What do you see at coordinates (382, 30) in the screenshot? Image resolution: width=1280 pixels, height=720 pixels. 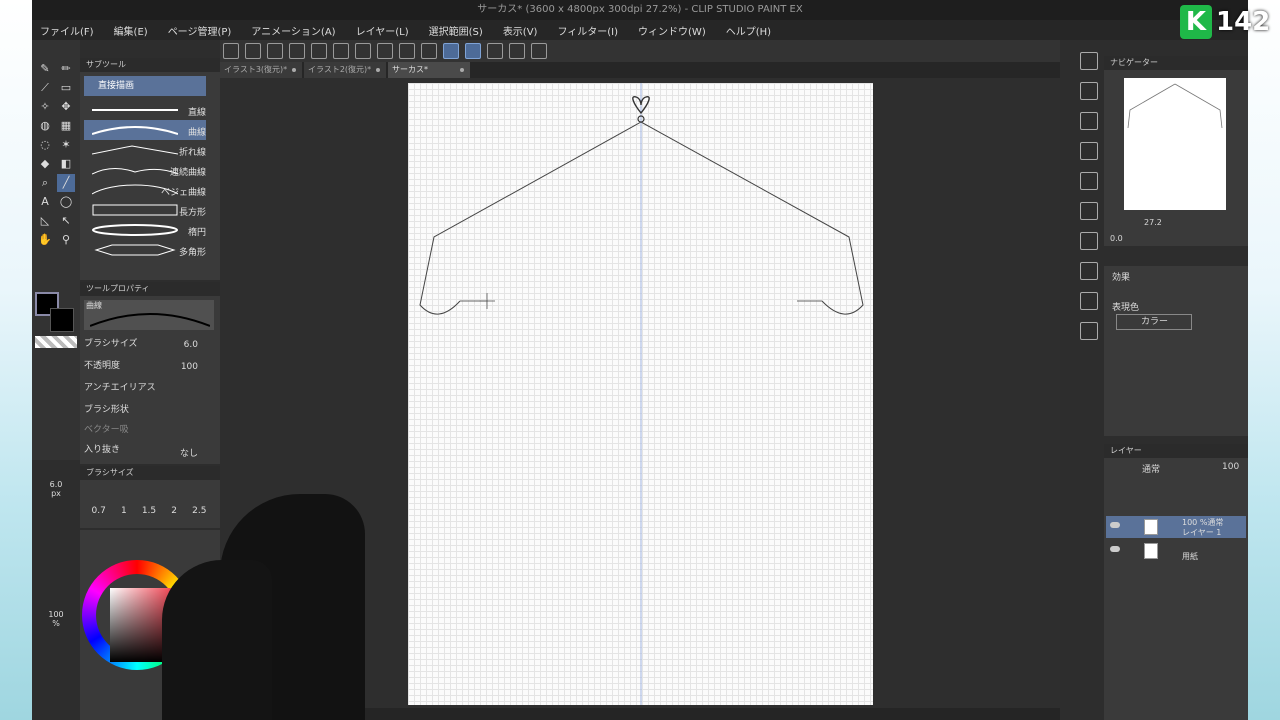 I see `menu-layer: レイヤー(L)` at bounding box center [382, 30].